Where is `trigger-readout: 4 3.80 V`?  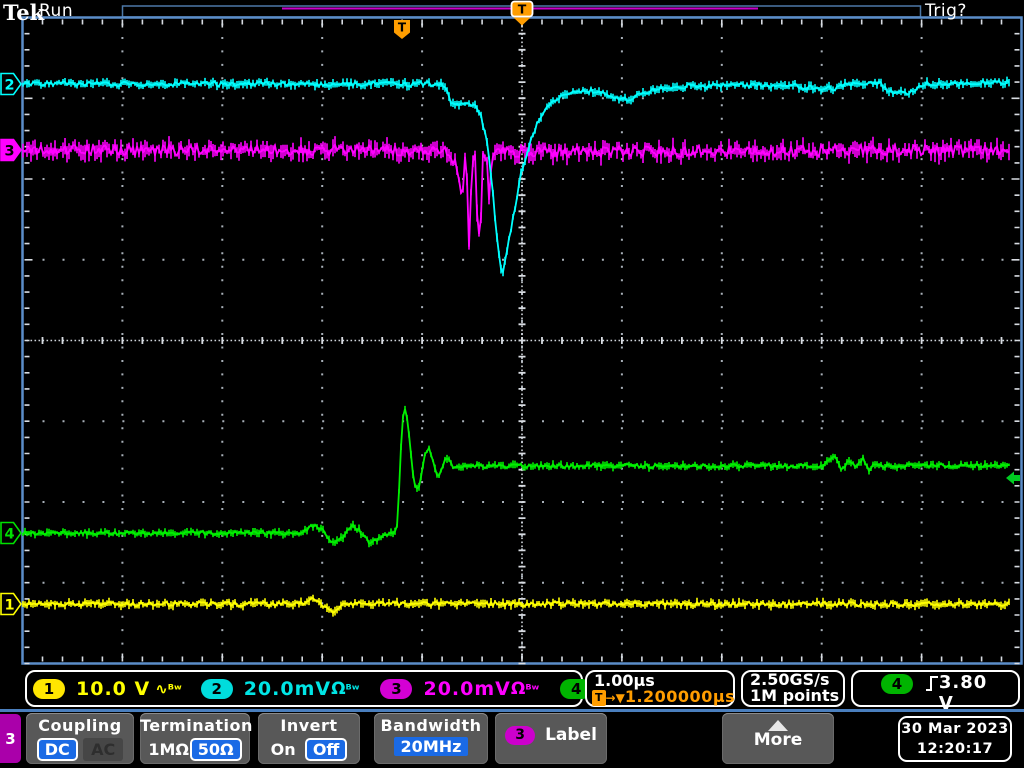
trigger-readout: 4 3.80 V is located at coordinates (935, 692).